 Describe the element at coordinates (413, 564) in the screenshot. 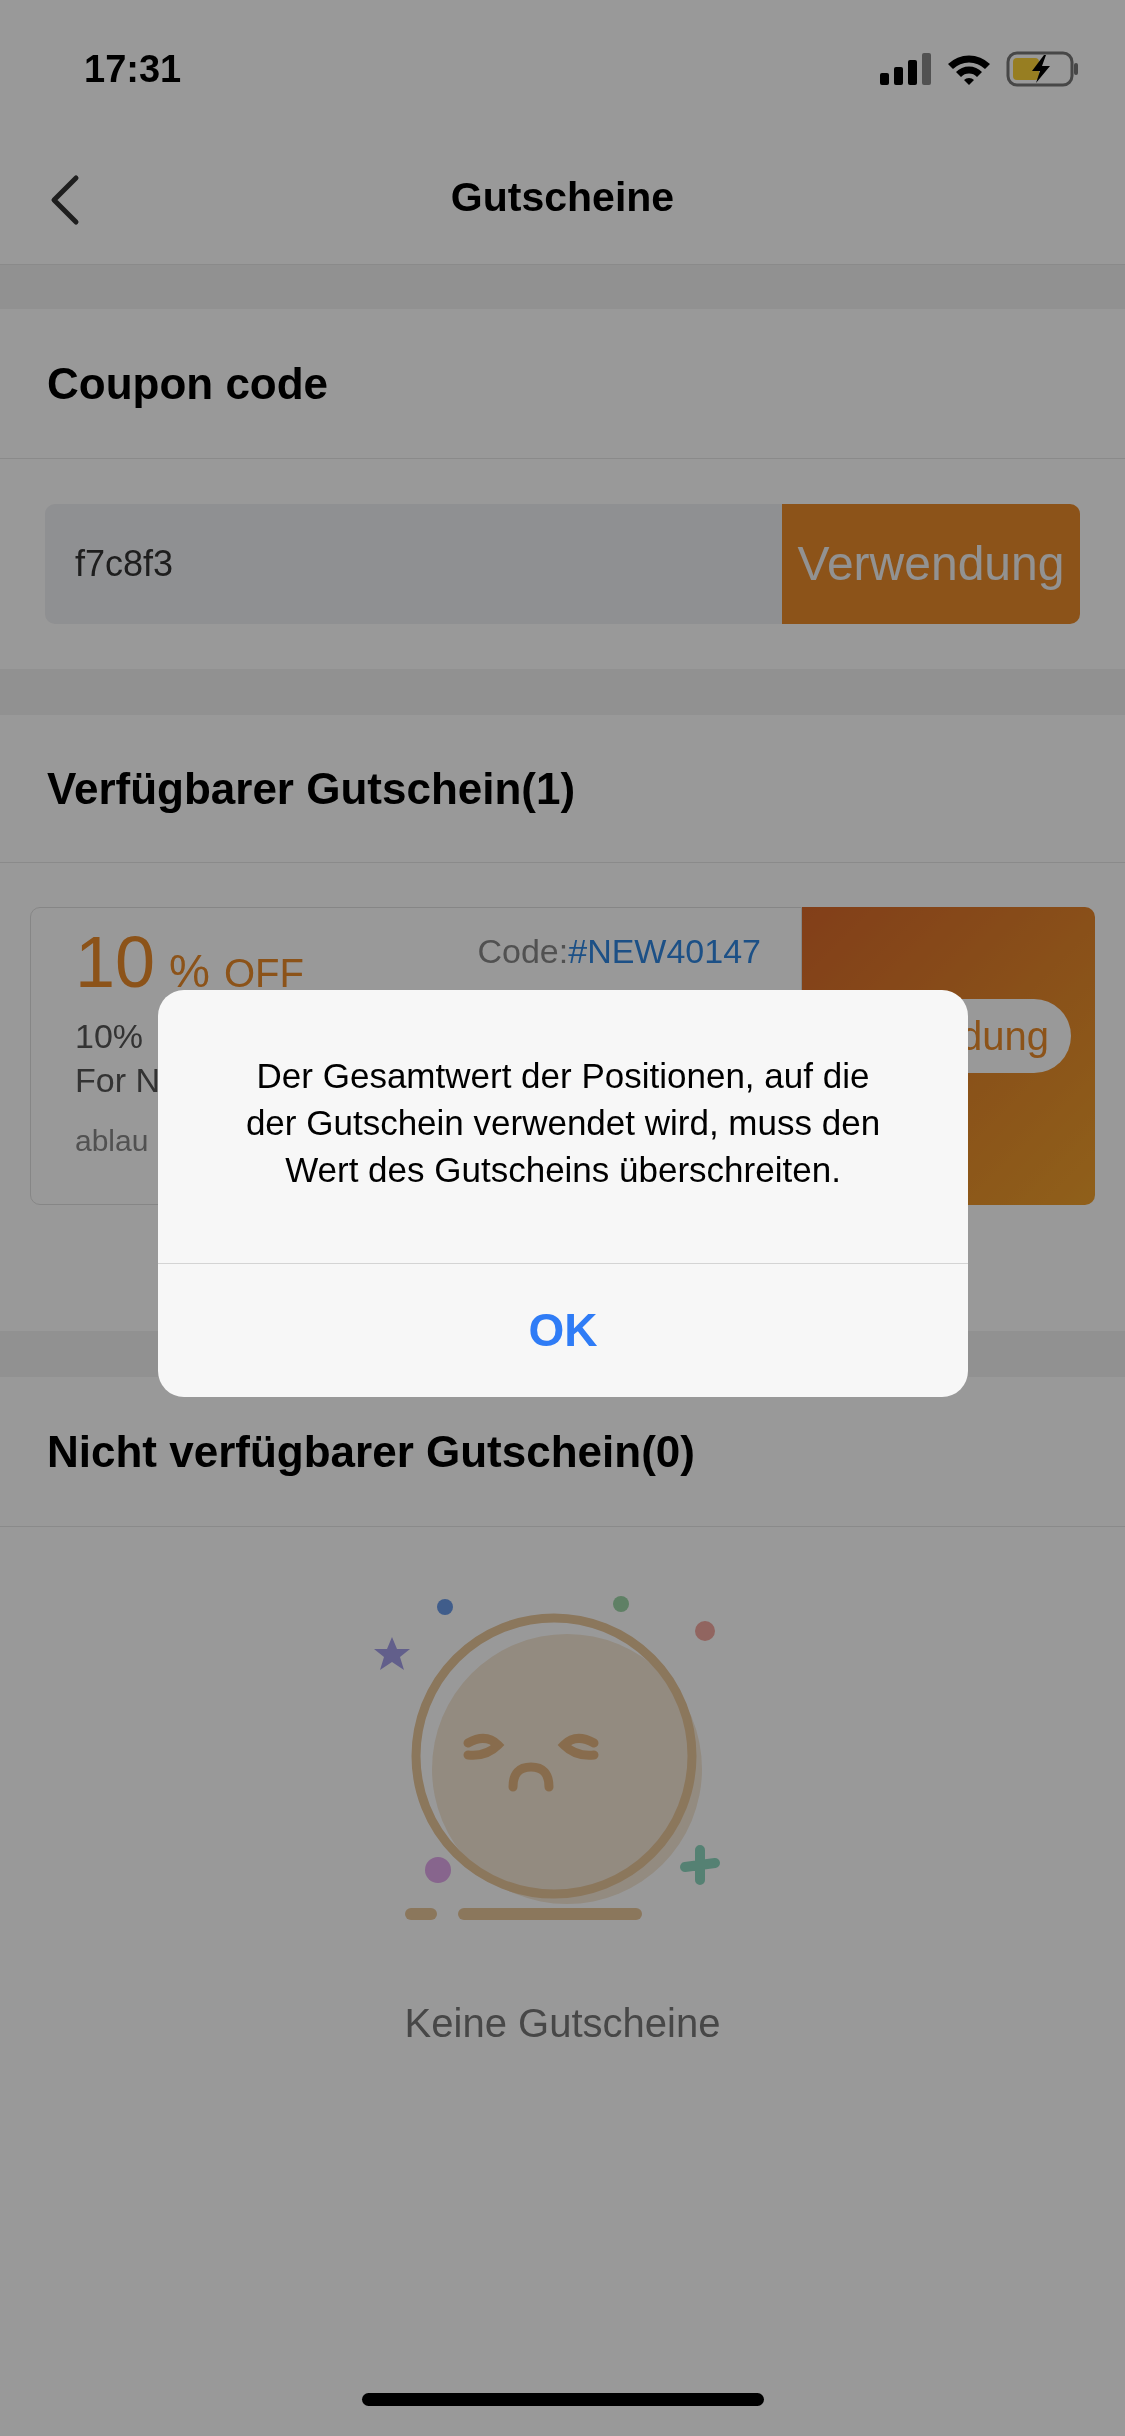

I see `coupon-code-field: f7c8f3` at that location.